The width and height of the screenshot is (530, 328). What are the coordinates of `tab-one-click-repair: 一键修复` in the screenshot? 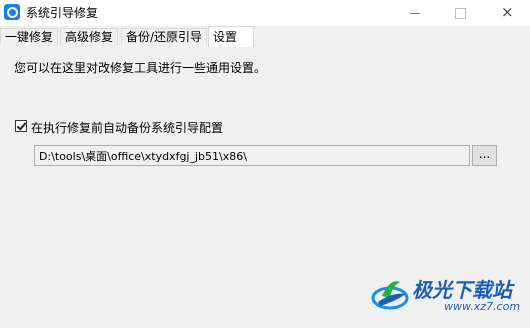 It's located at (29, 36).